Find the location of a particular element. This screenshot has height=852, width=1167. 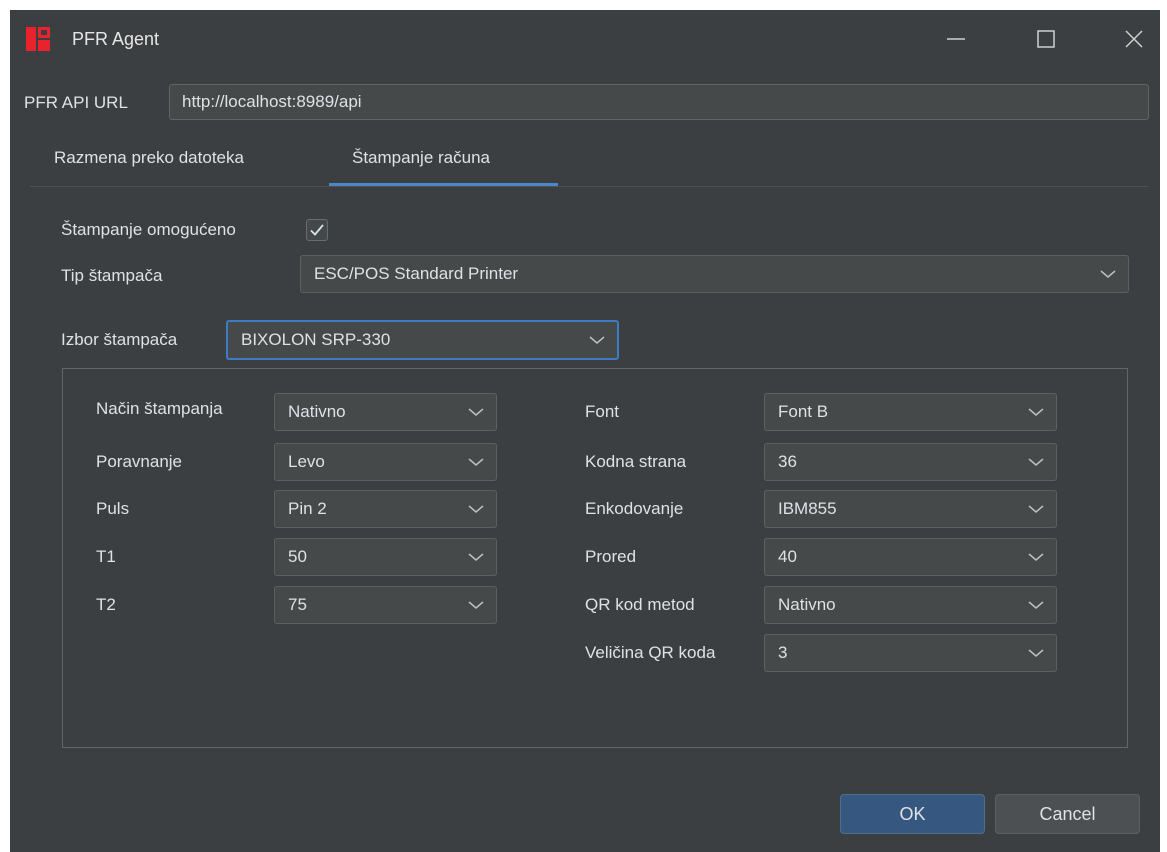

printer-type-dropdown: ESC/POS Standard Printer is located at coordinates (714, 274).